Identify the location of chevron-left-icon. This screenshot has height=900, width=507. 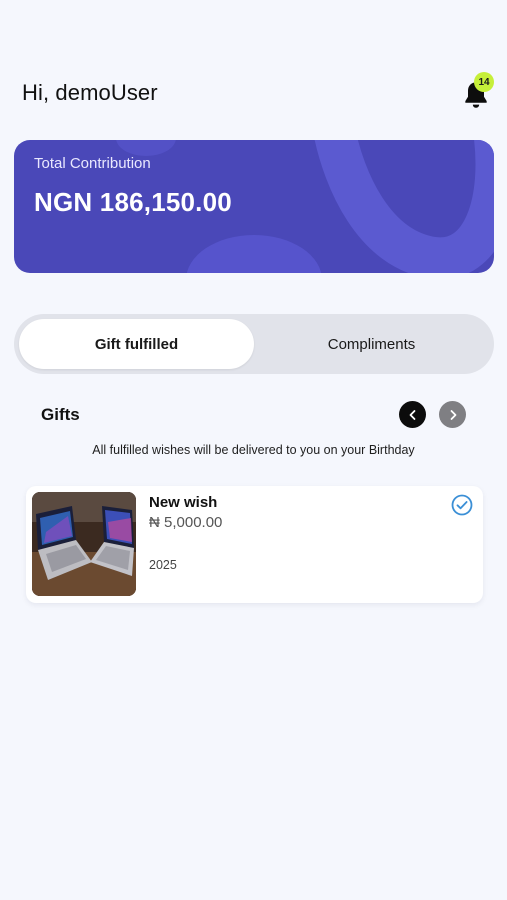
(412, 414).